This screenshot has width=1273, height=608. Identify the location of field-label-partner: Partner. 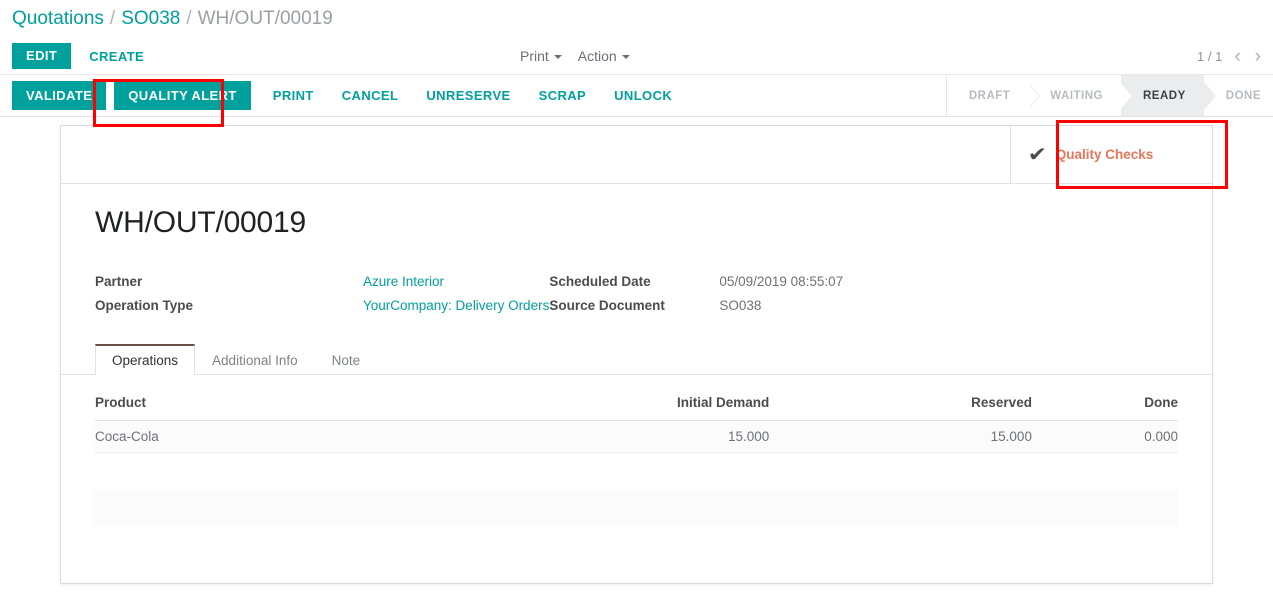
(119, 281).